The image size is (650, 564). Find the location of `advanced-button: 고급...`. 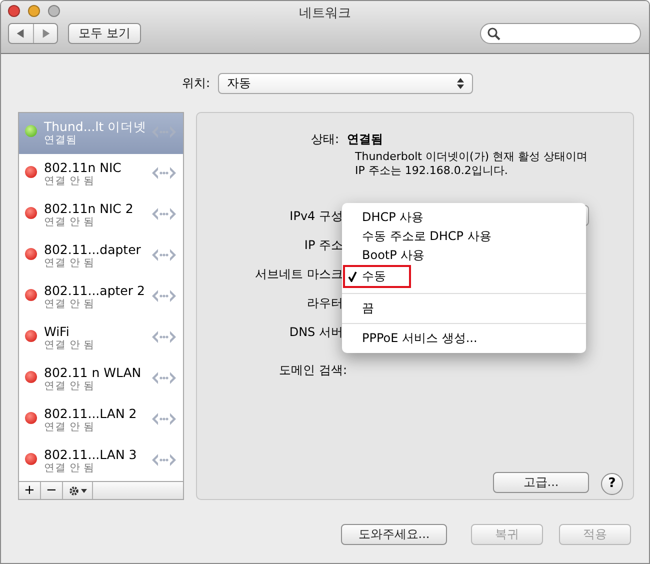

advanced-button: 고급... is located at coordinates (541, 482).